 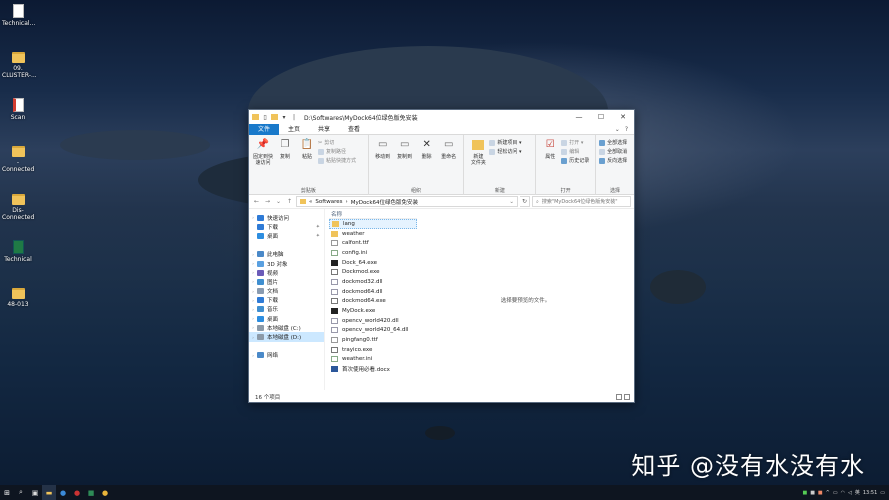 I want to click on history-button: 历史记录, so click(x=575, y=160).